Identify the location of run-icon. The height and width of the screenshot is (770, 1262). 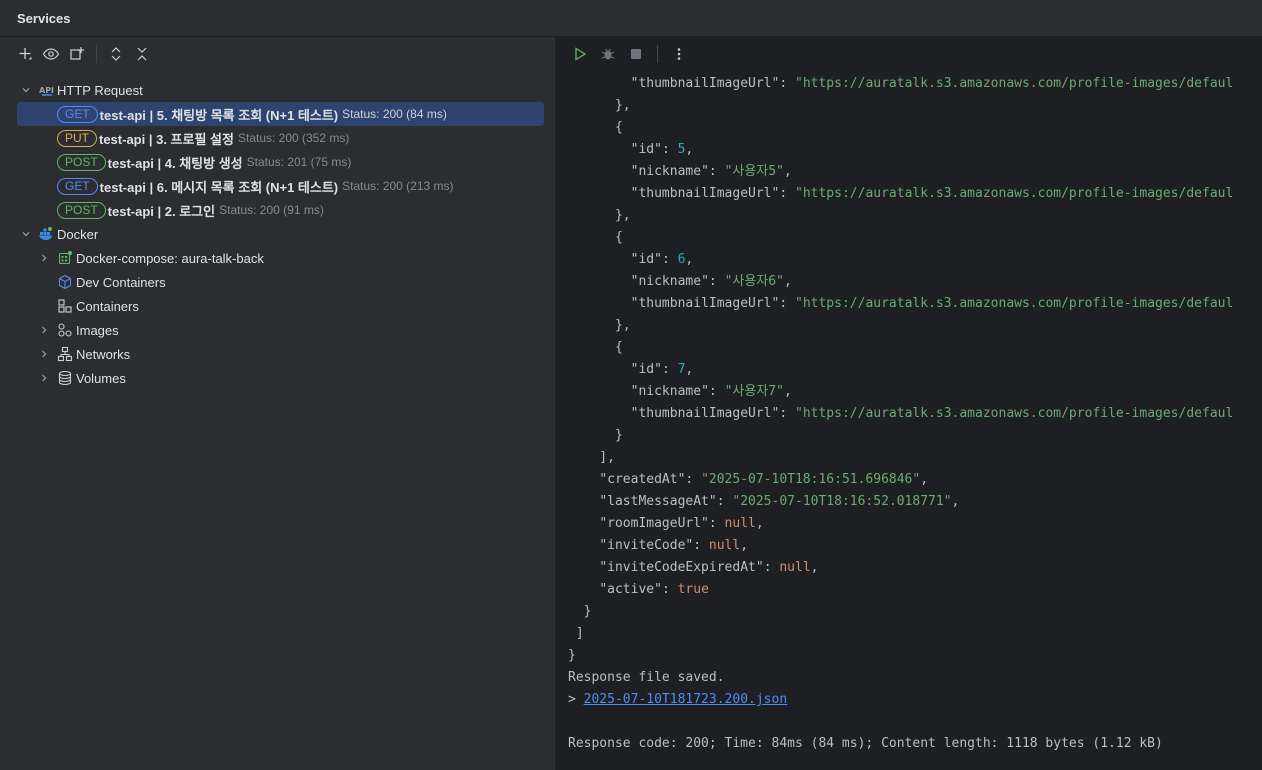
(580, 54).